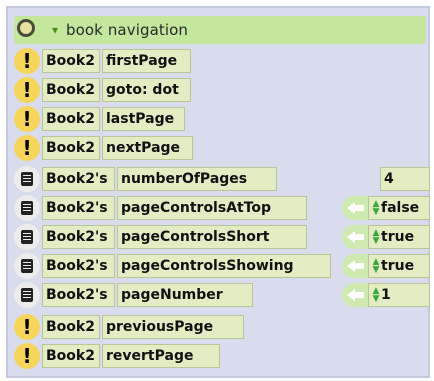 Image resolution: width=434 pixels, height=381 pixels. What do you see at coordinates (146, 90) in the screenshot?
I see `selector-tile: goto: dot` at bounding box center [146, 90].